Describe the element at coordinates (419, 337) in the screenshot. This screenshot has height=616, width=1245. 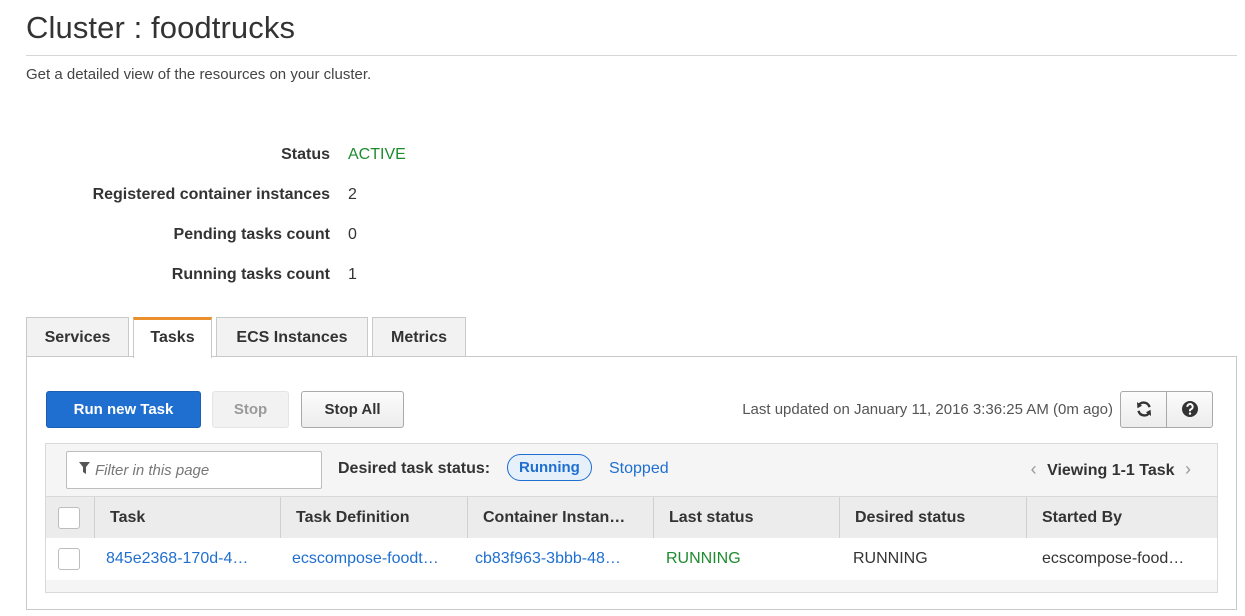
I see `tab-metrics: Metrics` at that location.